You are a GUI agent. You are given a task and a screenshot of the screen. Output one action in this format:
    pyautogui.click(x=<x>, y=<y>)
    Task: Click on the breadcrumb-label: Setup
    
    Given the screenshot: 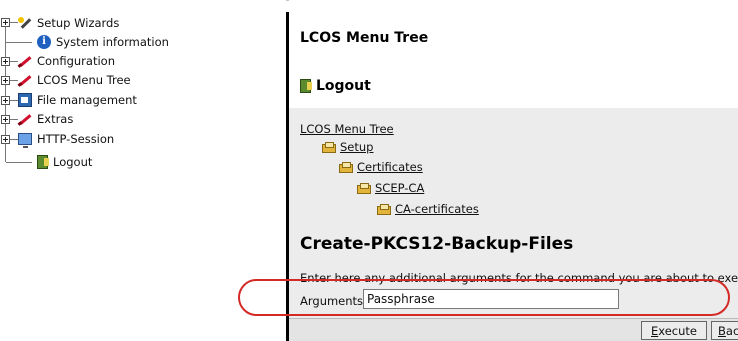 What is the action you would take?
    pyautogui.click(x=357, y=147)
    